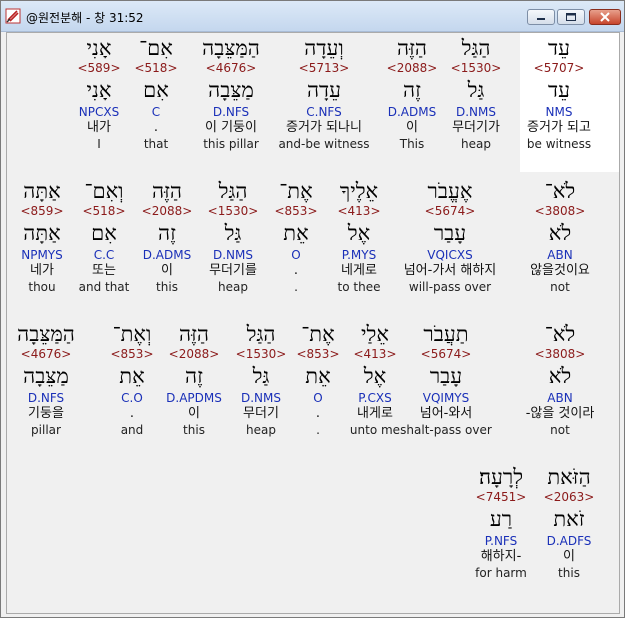 Image resolution: width=625 pixels, height=618 pixels. I want to click on english-gloss: I, so click(99, 144).